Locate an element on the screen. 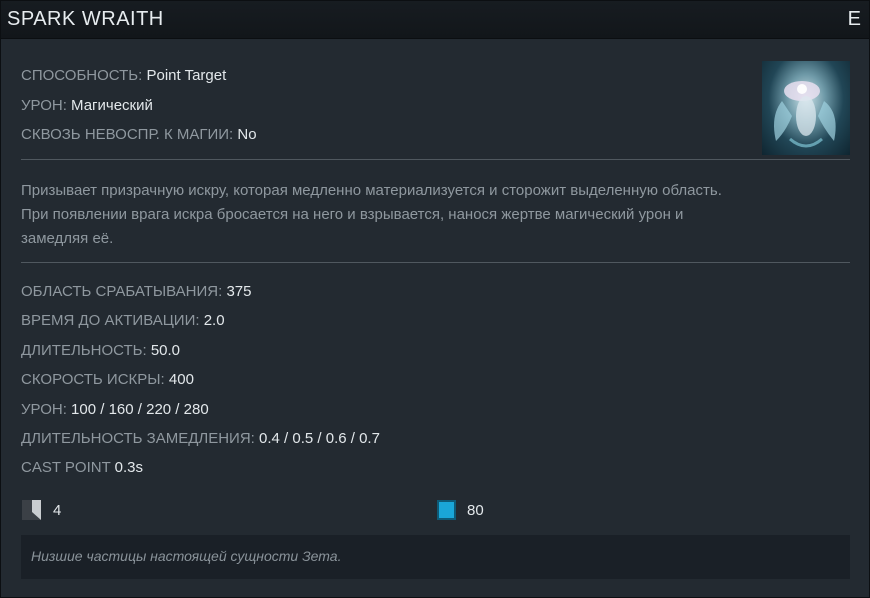 The height and width of the screenshot is (598, 870). cooldown-icon is located at coordinates (31, 510).